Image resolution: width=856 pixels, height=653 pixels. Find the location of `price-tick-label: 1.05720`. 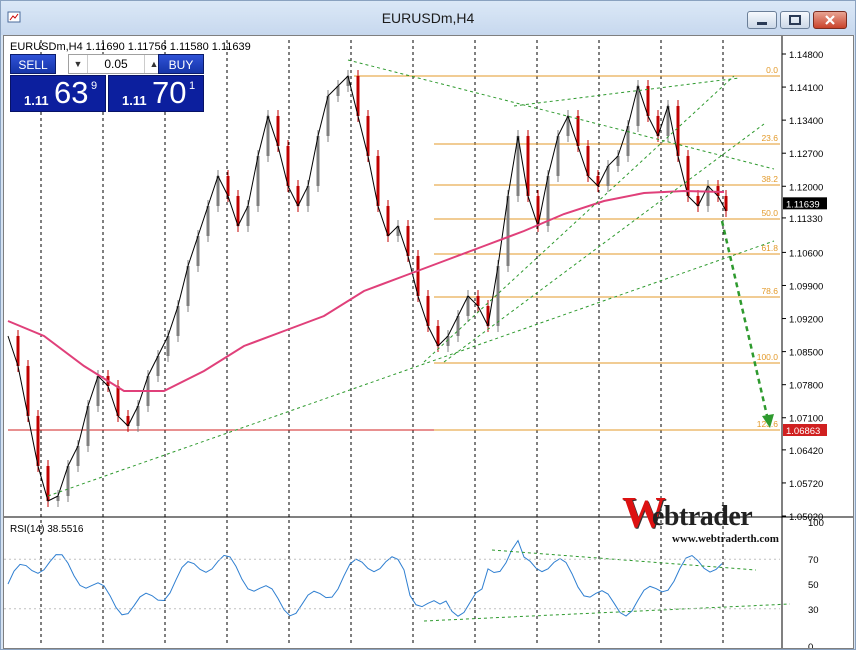

price-tick-label: 1.05720 is located at coordinates (806, 484).